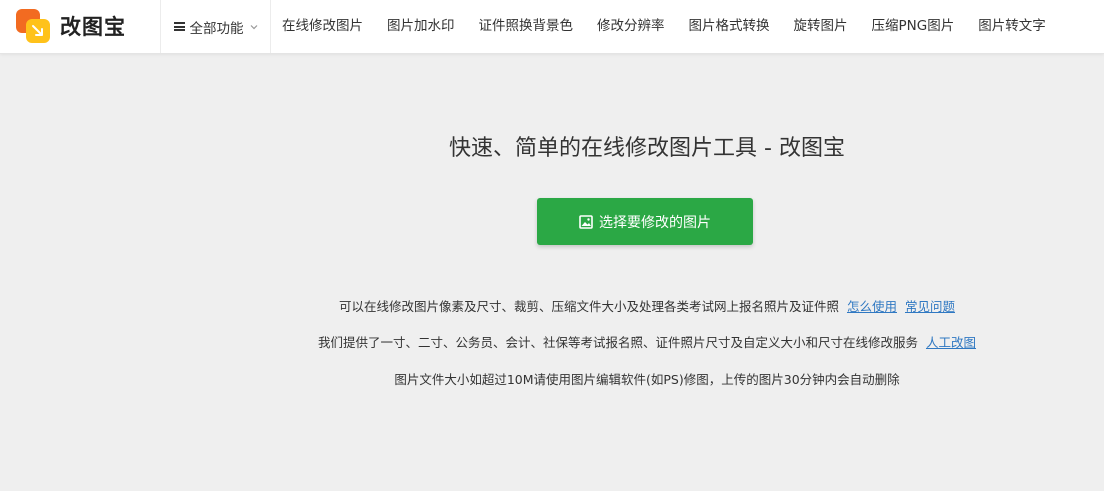 Image resolution: width=1104 pixels, height=491 pixels. Describe the element at coordinates (951, 342) in the screenshot. I see `manual-edit-link: 人工改图` at that location.